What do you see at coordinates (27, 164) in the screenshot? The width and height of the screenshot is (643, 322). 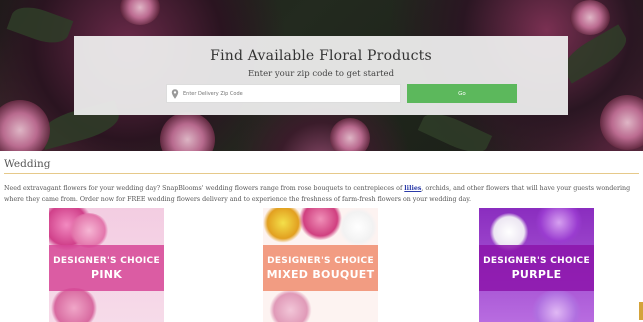 I see `section-title: Wedding` at bounding box center [27, 164].